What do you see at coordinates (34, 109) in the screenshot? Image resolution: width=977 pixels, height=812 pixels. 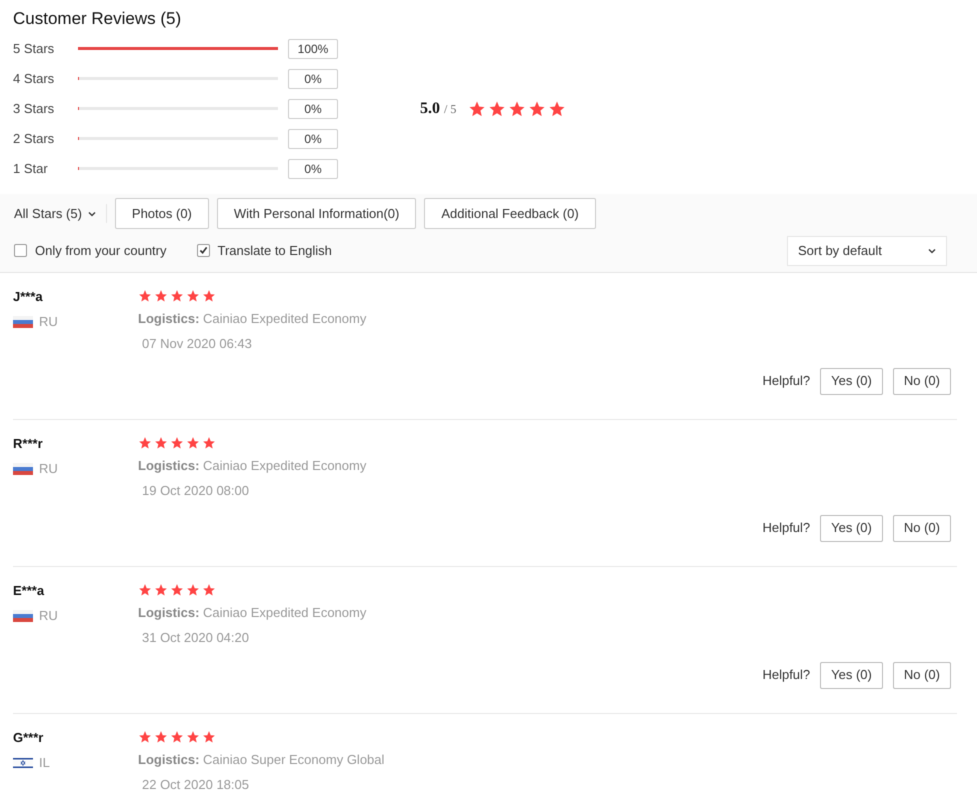 I see `star-level-label: 3 Stars` at bounding box center [34, 109].